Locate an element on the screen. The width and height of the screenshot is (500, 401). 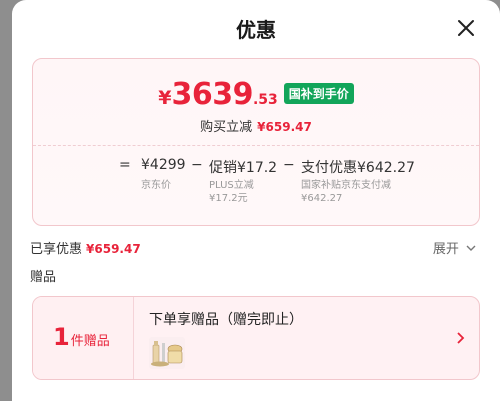
discount-amount: ¥659.47 is located at coordinates (284, 127).